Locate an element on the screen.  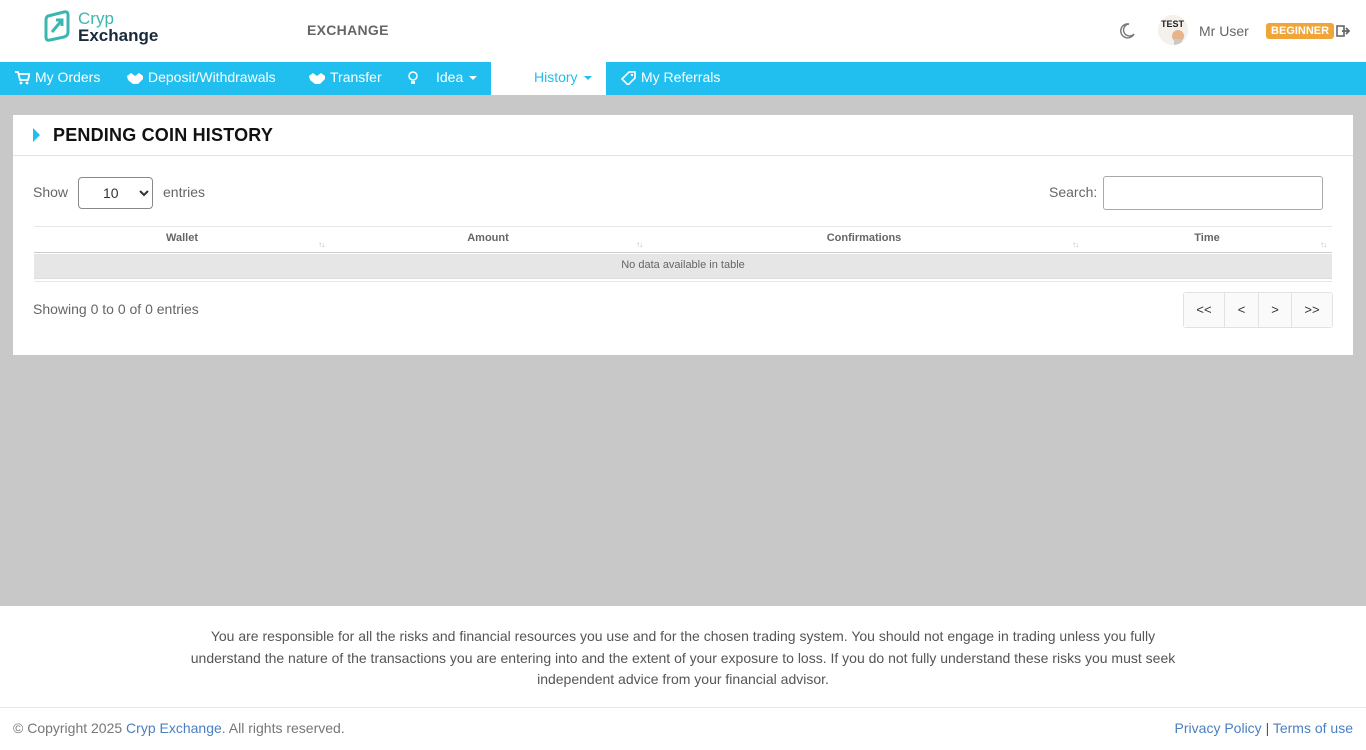
last-page-button: >> is located at coordinates (1312, 310).